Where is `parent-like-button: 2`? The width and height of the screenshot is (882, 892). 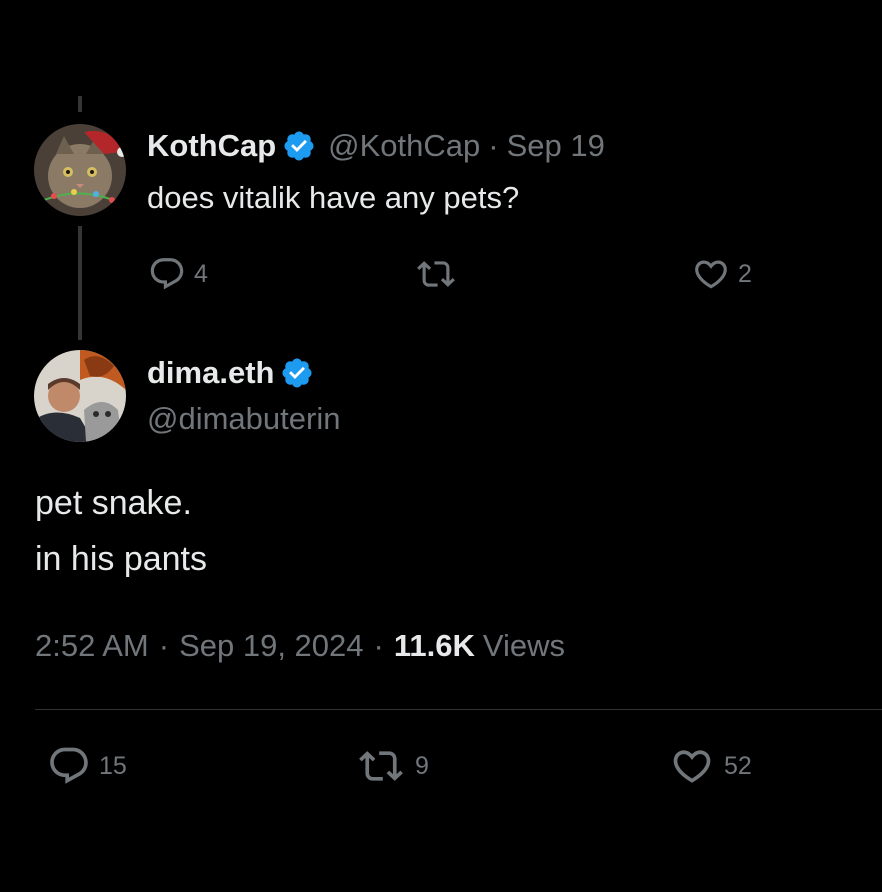 parent-like-button: 2 is located at coordinates (722, 274).